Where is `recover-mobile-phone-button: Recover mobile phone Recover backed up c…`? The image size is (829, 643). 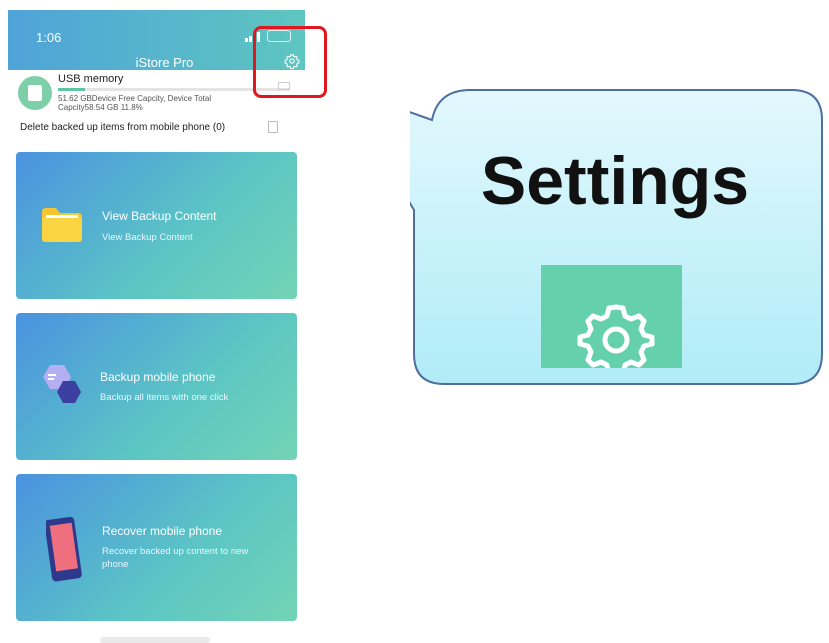
recover-mobile-phone-button: Recover mobile phone Recover backed up c… is located at coordinates (156, 547).